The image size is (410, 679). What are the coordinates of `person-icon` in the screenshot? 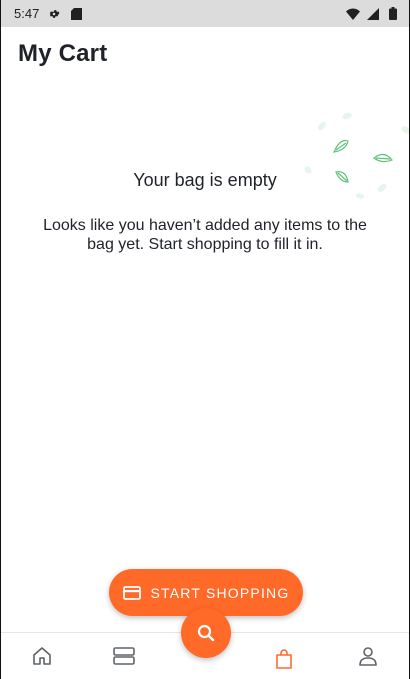 It's located at (368, 656).